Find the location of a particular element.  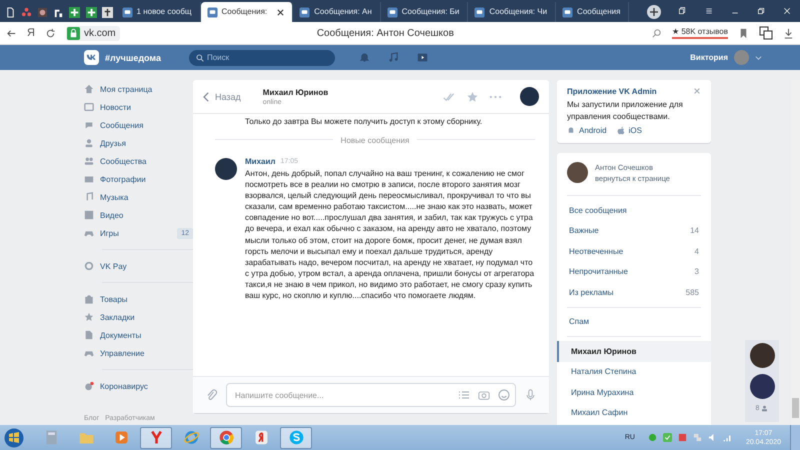

globe-icon is located at coordinates (191, 437).